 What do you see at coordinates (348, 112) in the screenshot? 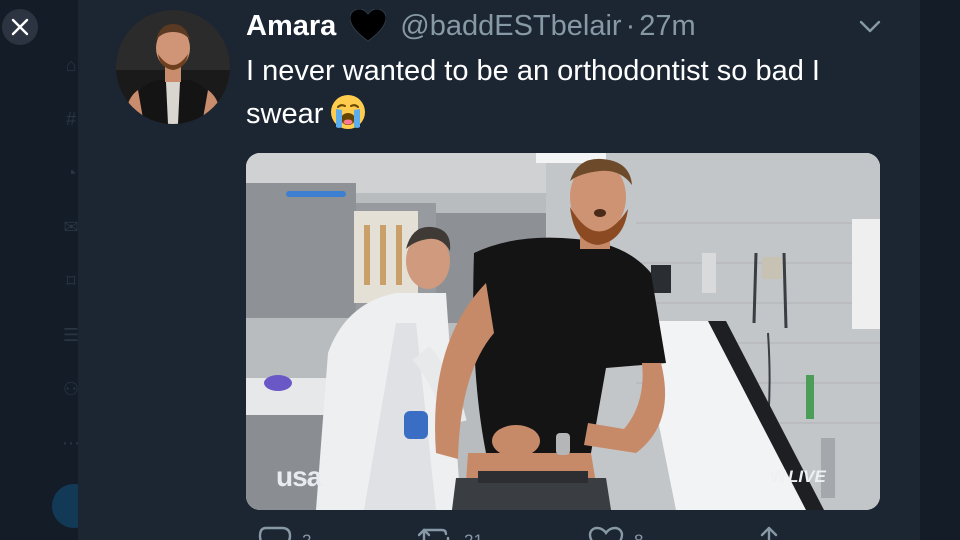
I see `loudly-crying-face-icon` at bounding box center [348, 112].